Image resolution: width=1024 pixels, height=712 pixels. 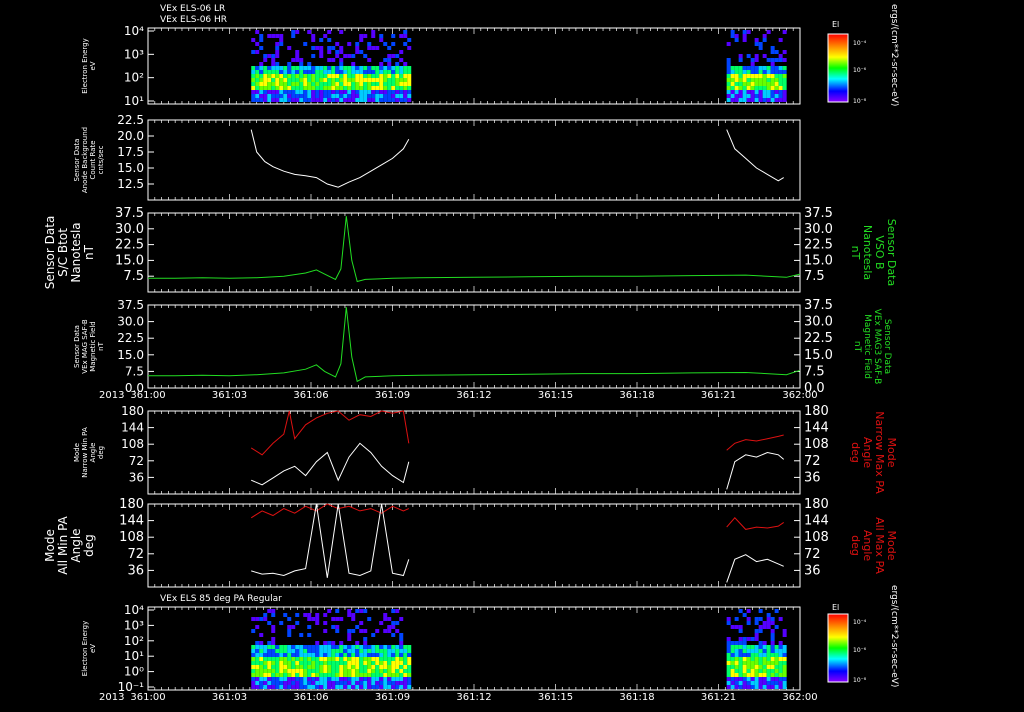 I want to click on title-lr: VEx ELS-06 LR, so click(x=192, y=9).